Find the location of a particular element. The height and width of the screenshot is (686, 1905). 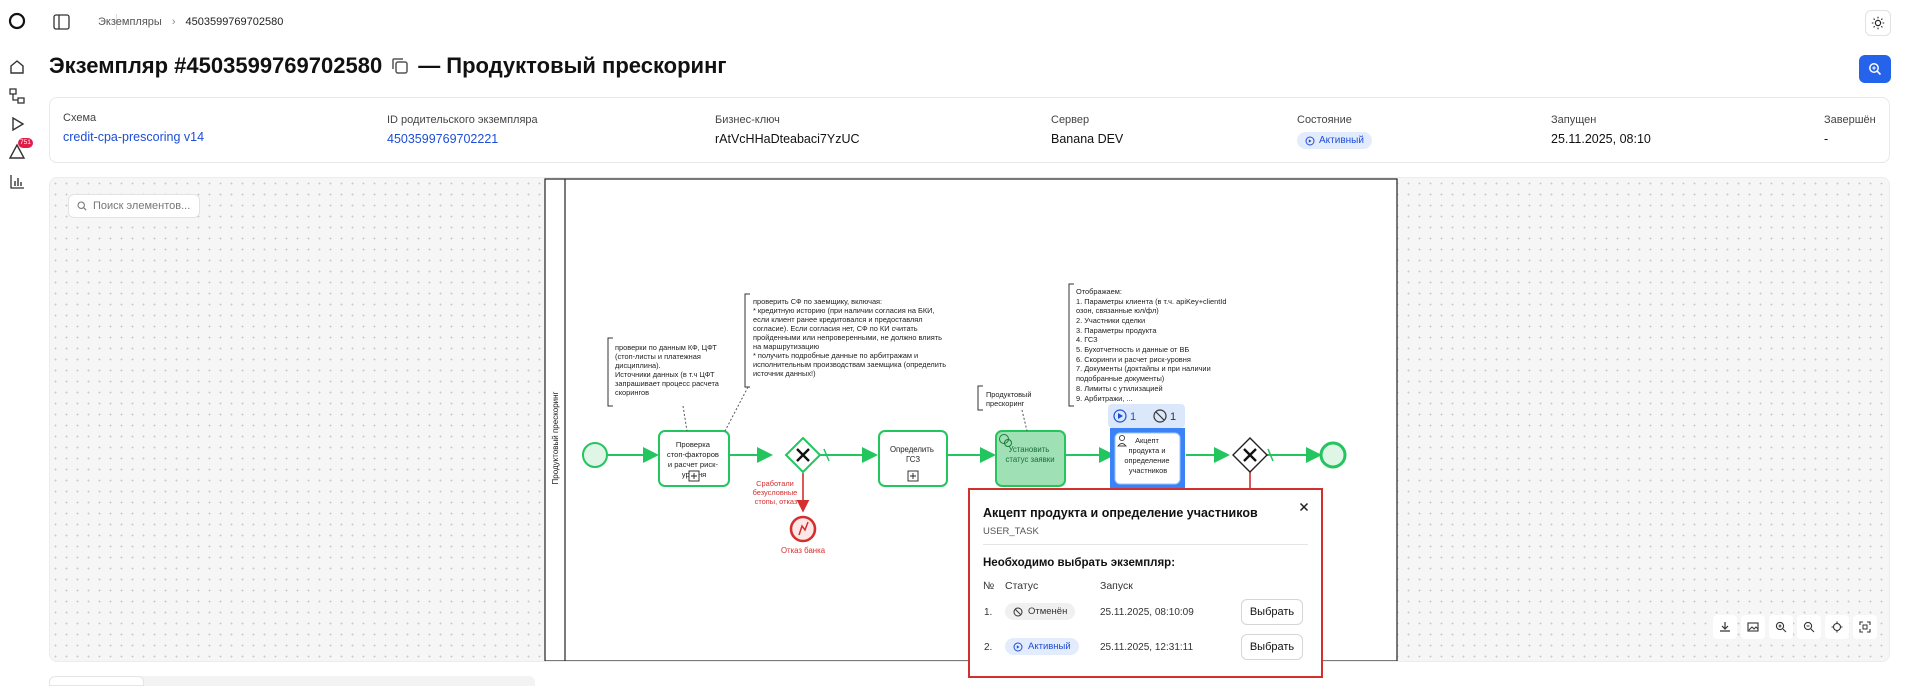

meta-bkey: Бизнес-ключ rAtVcHHaDteabaci7YzUC is located at coordinates (787, 130).